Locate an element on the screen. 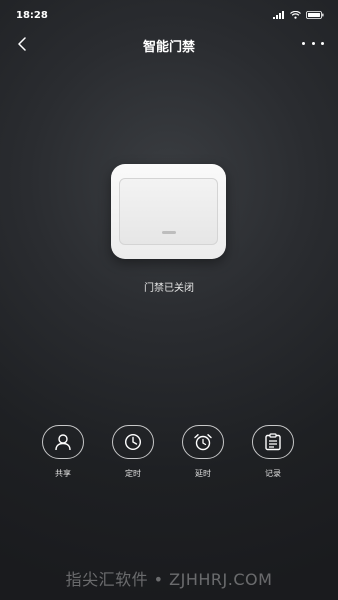  status-bar: 18:28 is located at coordinates (169, 15).